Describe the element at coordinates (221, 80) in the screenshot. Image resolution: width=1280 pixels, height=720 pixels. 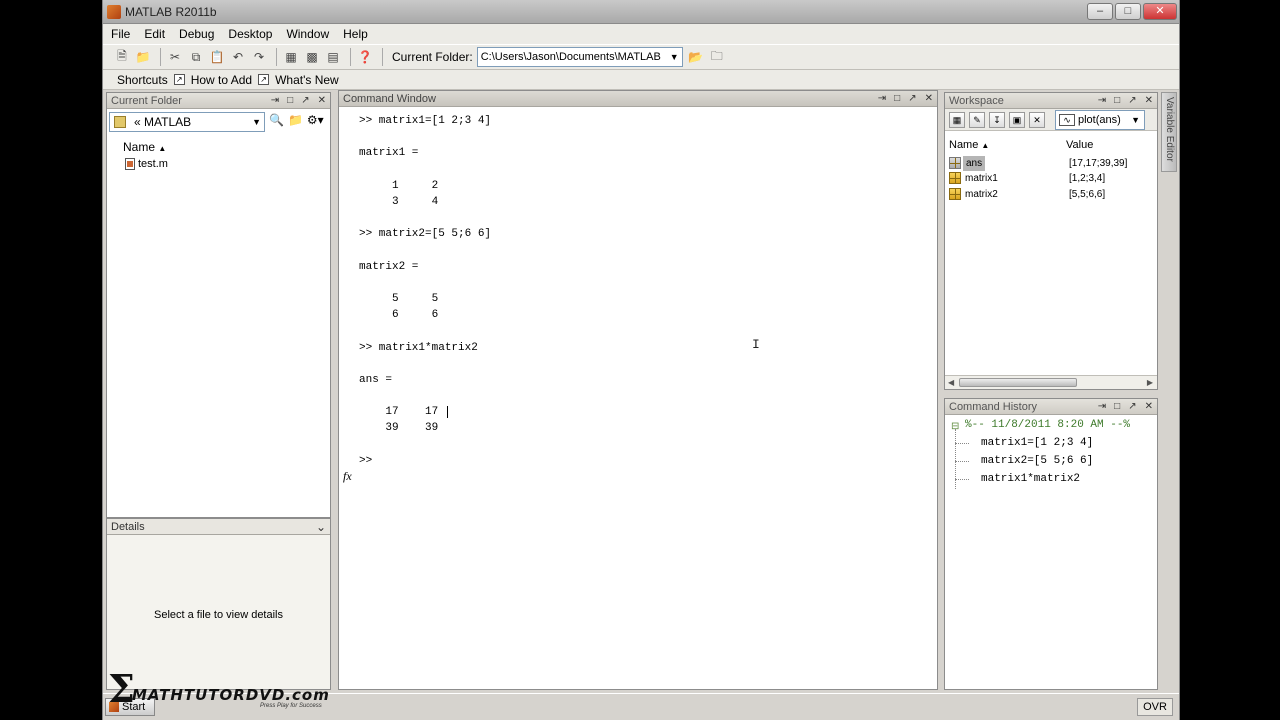
I see `how-to-add-link: How to Add` at that location.